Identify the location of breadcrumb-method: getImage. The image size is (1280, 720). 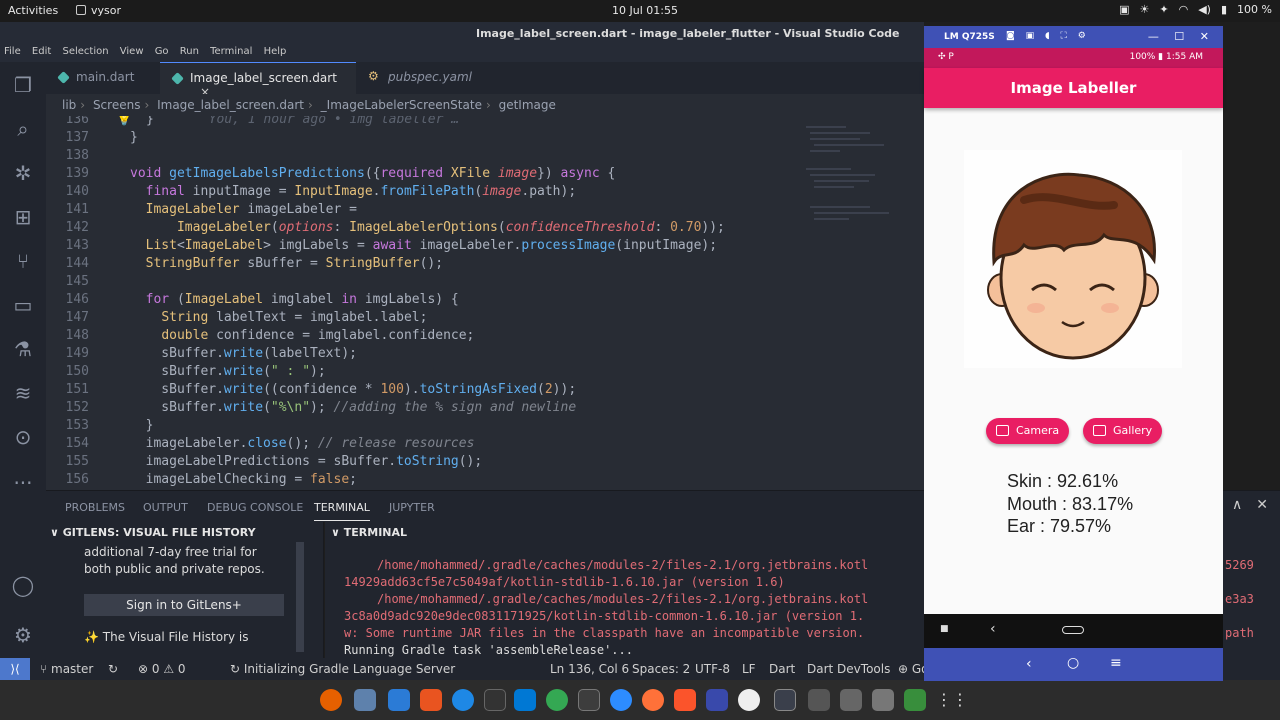
(527, 105).